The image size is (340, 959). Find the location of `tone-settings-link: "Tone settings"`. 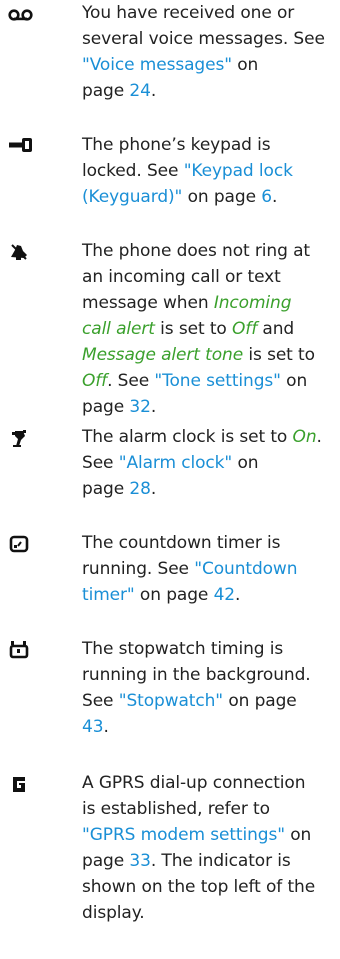

tone-settings-link: "Tone settings" is located at coordinates (217, 381).